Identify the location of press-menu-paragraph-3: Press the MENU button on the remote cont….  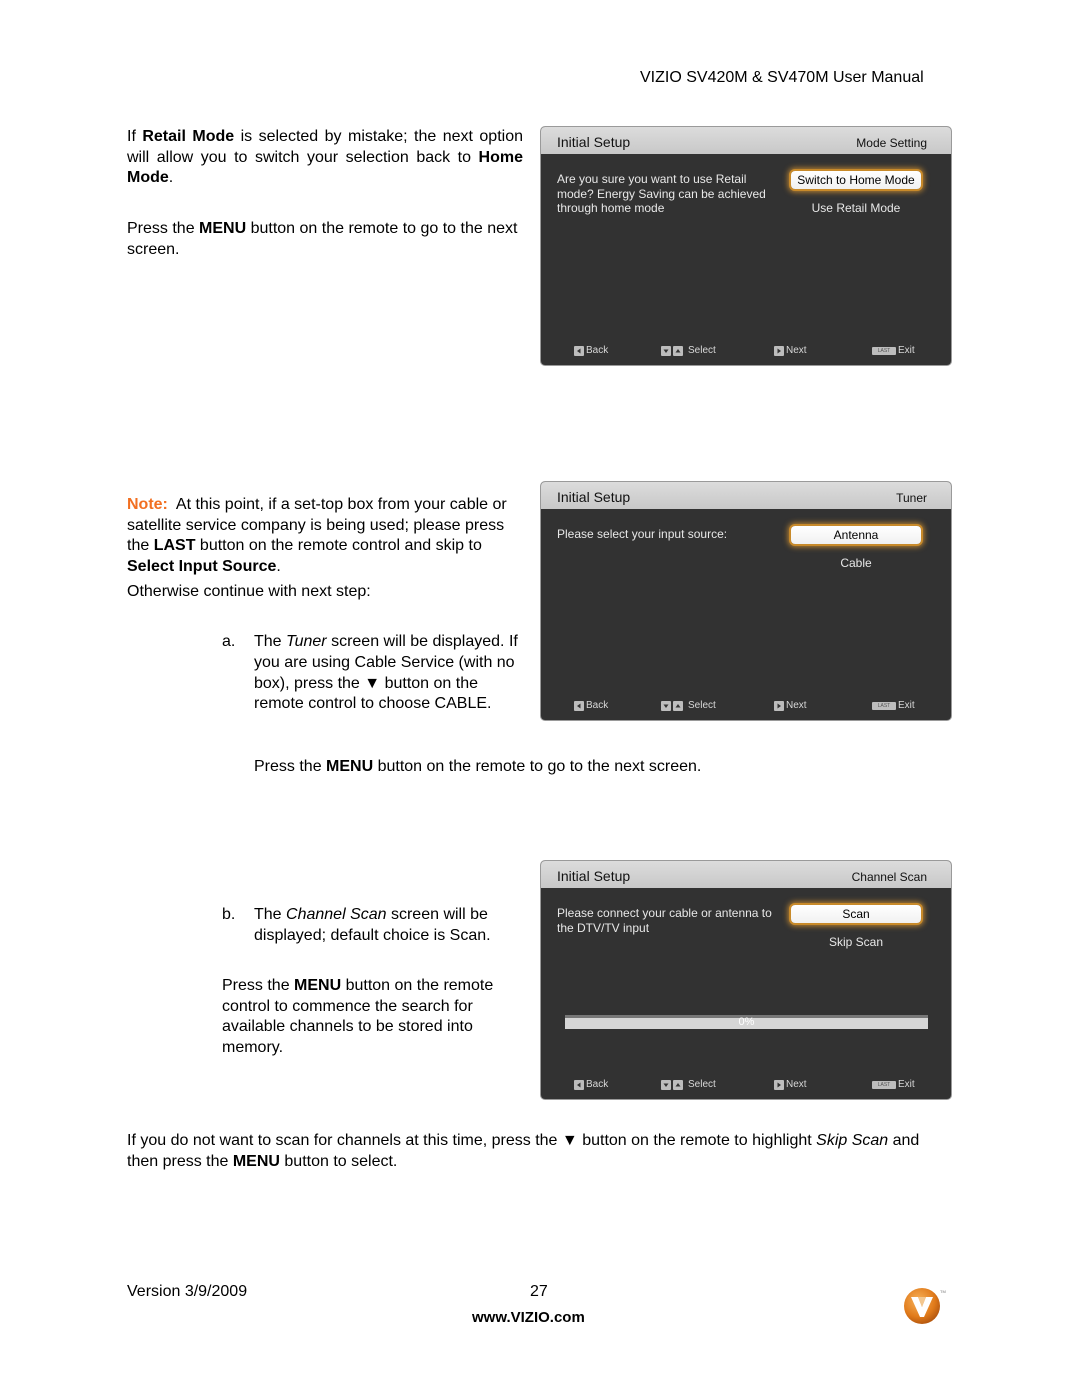
(374, 1017).